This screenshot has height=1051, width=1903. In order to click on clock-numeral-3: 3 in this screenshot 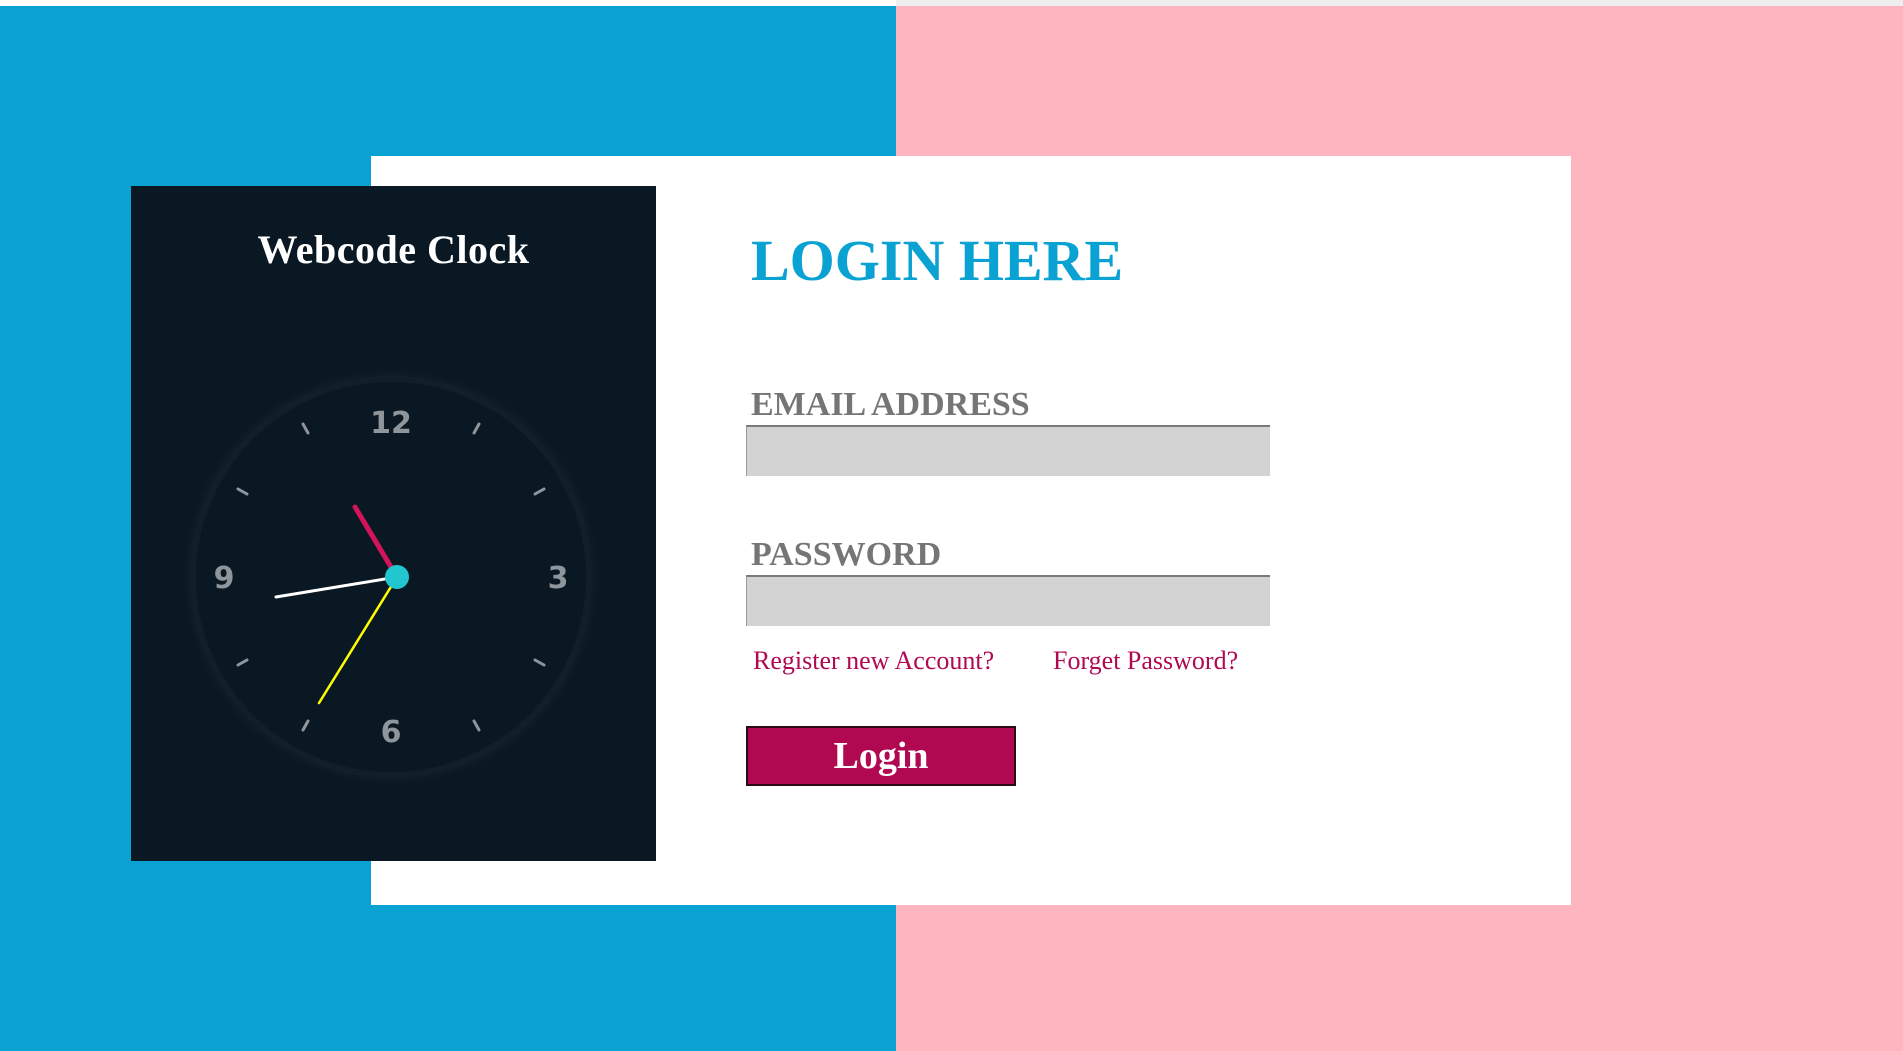, I will do `click(558, 578)`.